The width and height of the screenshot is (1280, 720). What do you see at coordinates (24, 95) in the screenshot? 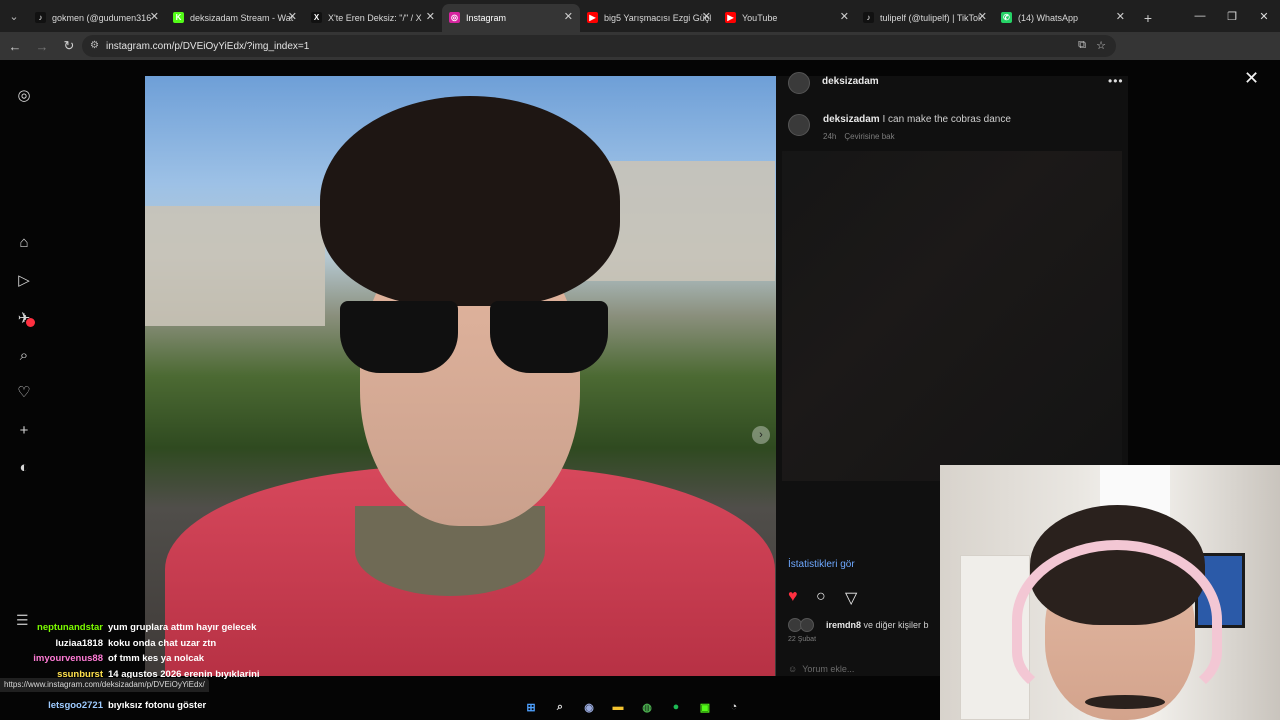
I see `instagram-logo-icon: ◎` at bounding box center [24, 95].